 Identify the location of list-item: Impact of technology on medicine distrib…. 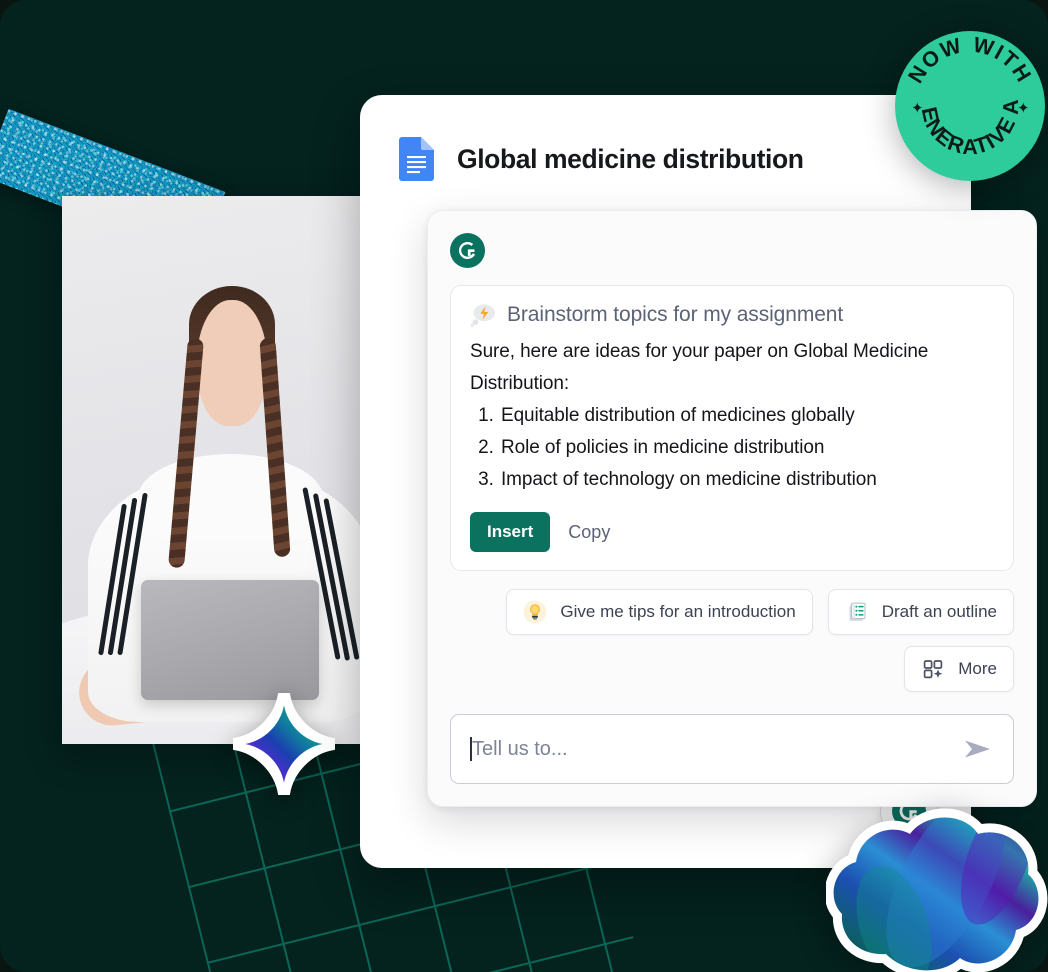
(746, 480).